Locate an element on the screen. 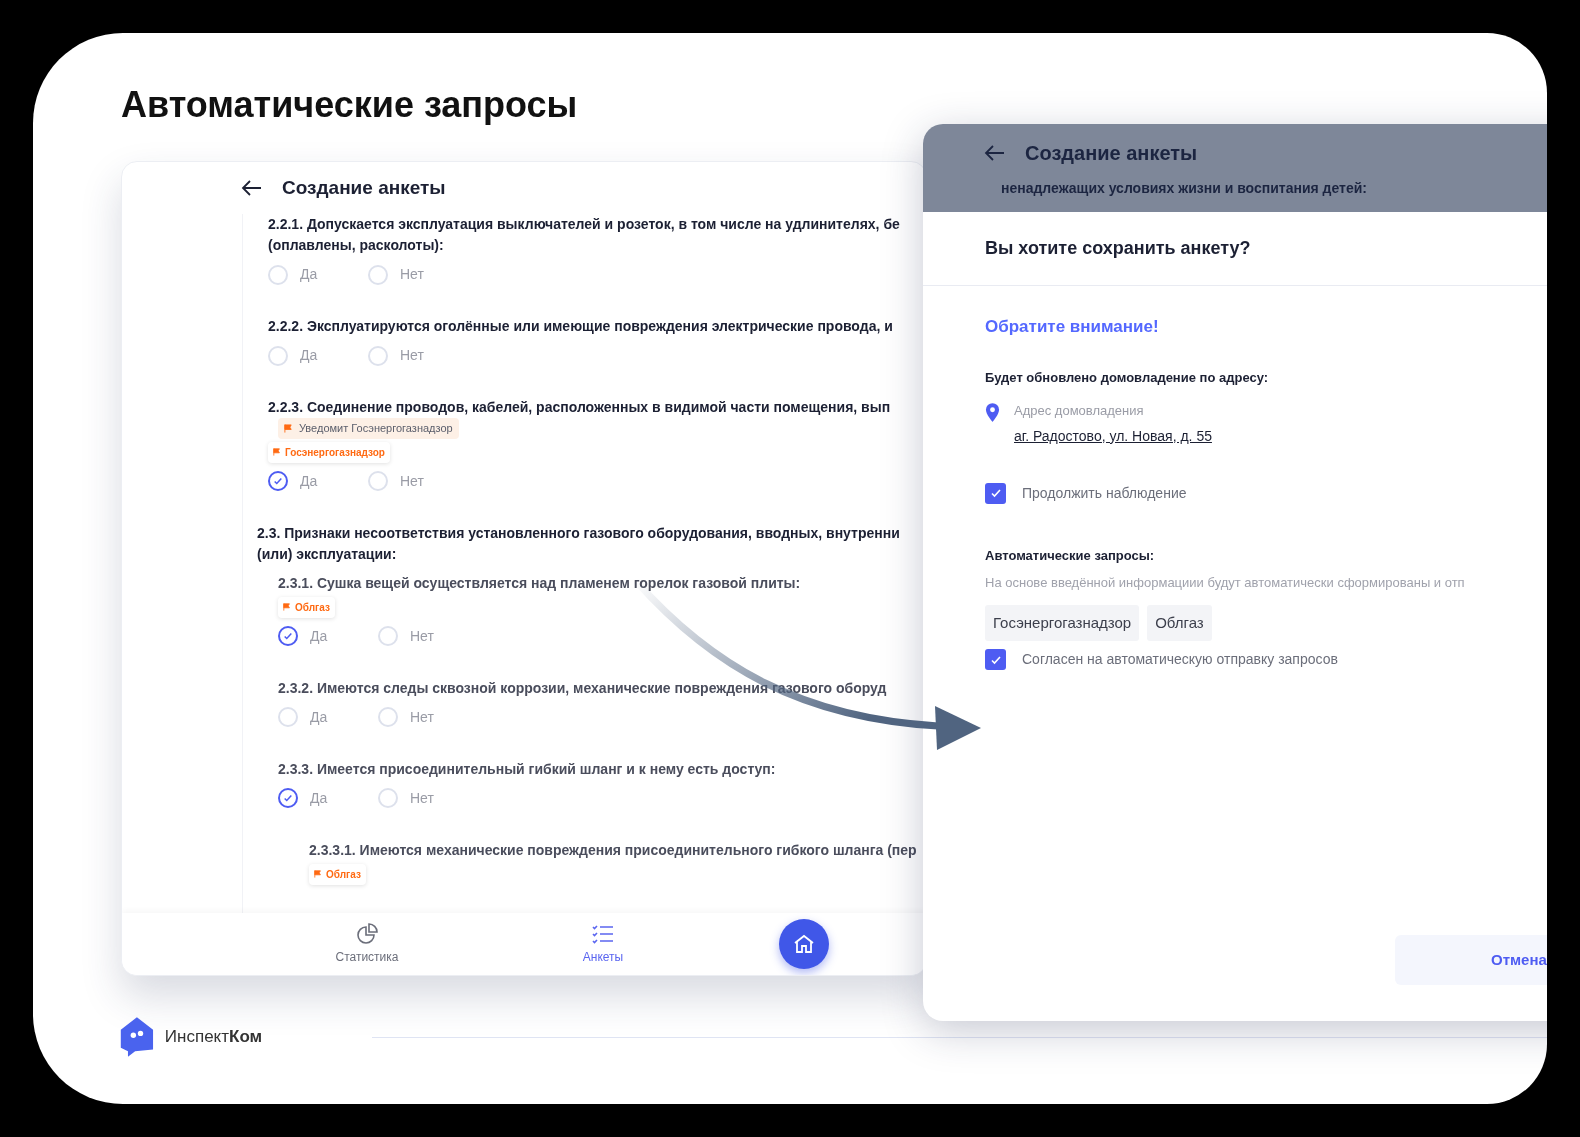 The height and width of the screenshot is (1137, 1580). address-caption: Адрес домовладения is located at coordinates (1079, 411).